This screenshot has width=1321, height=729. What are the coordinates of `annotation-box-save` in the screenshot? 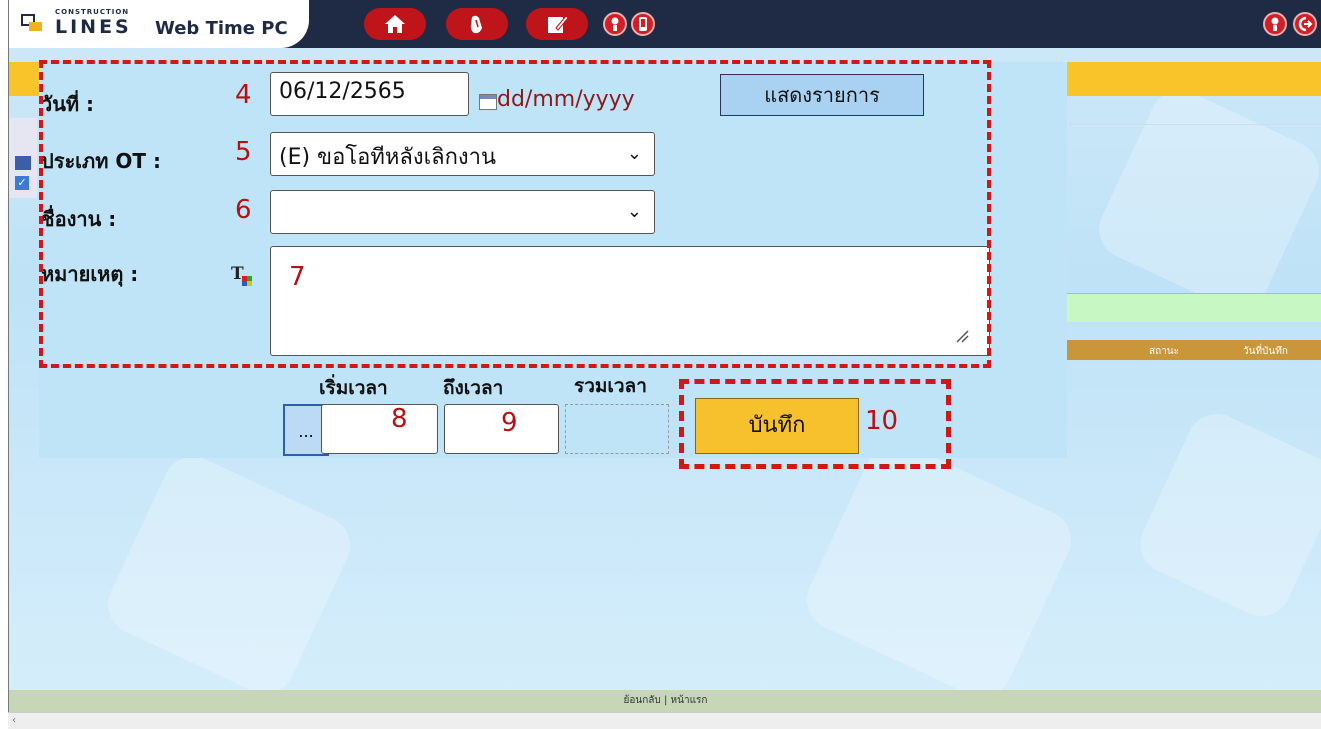 It's located at (815, 424).